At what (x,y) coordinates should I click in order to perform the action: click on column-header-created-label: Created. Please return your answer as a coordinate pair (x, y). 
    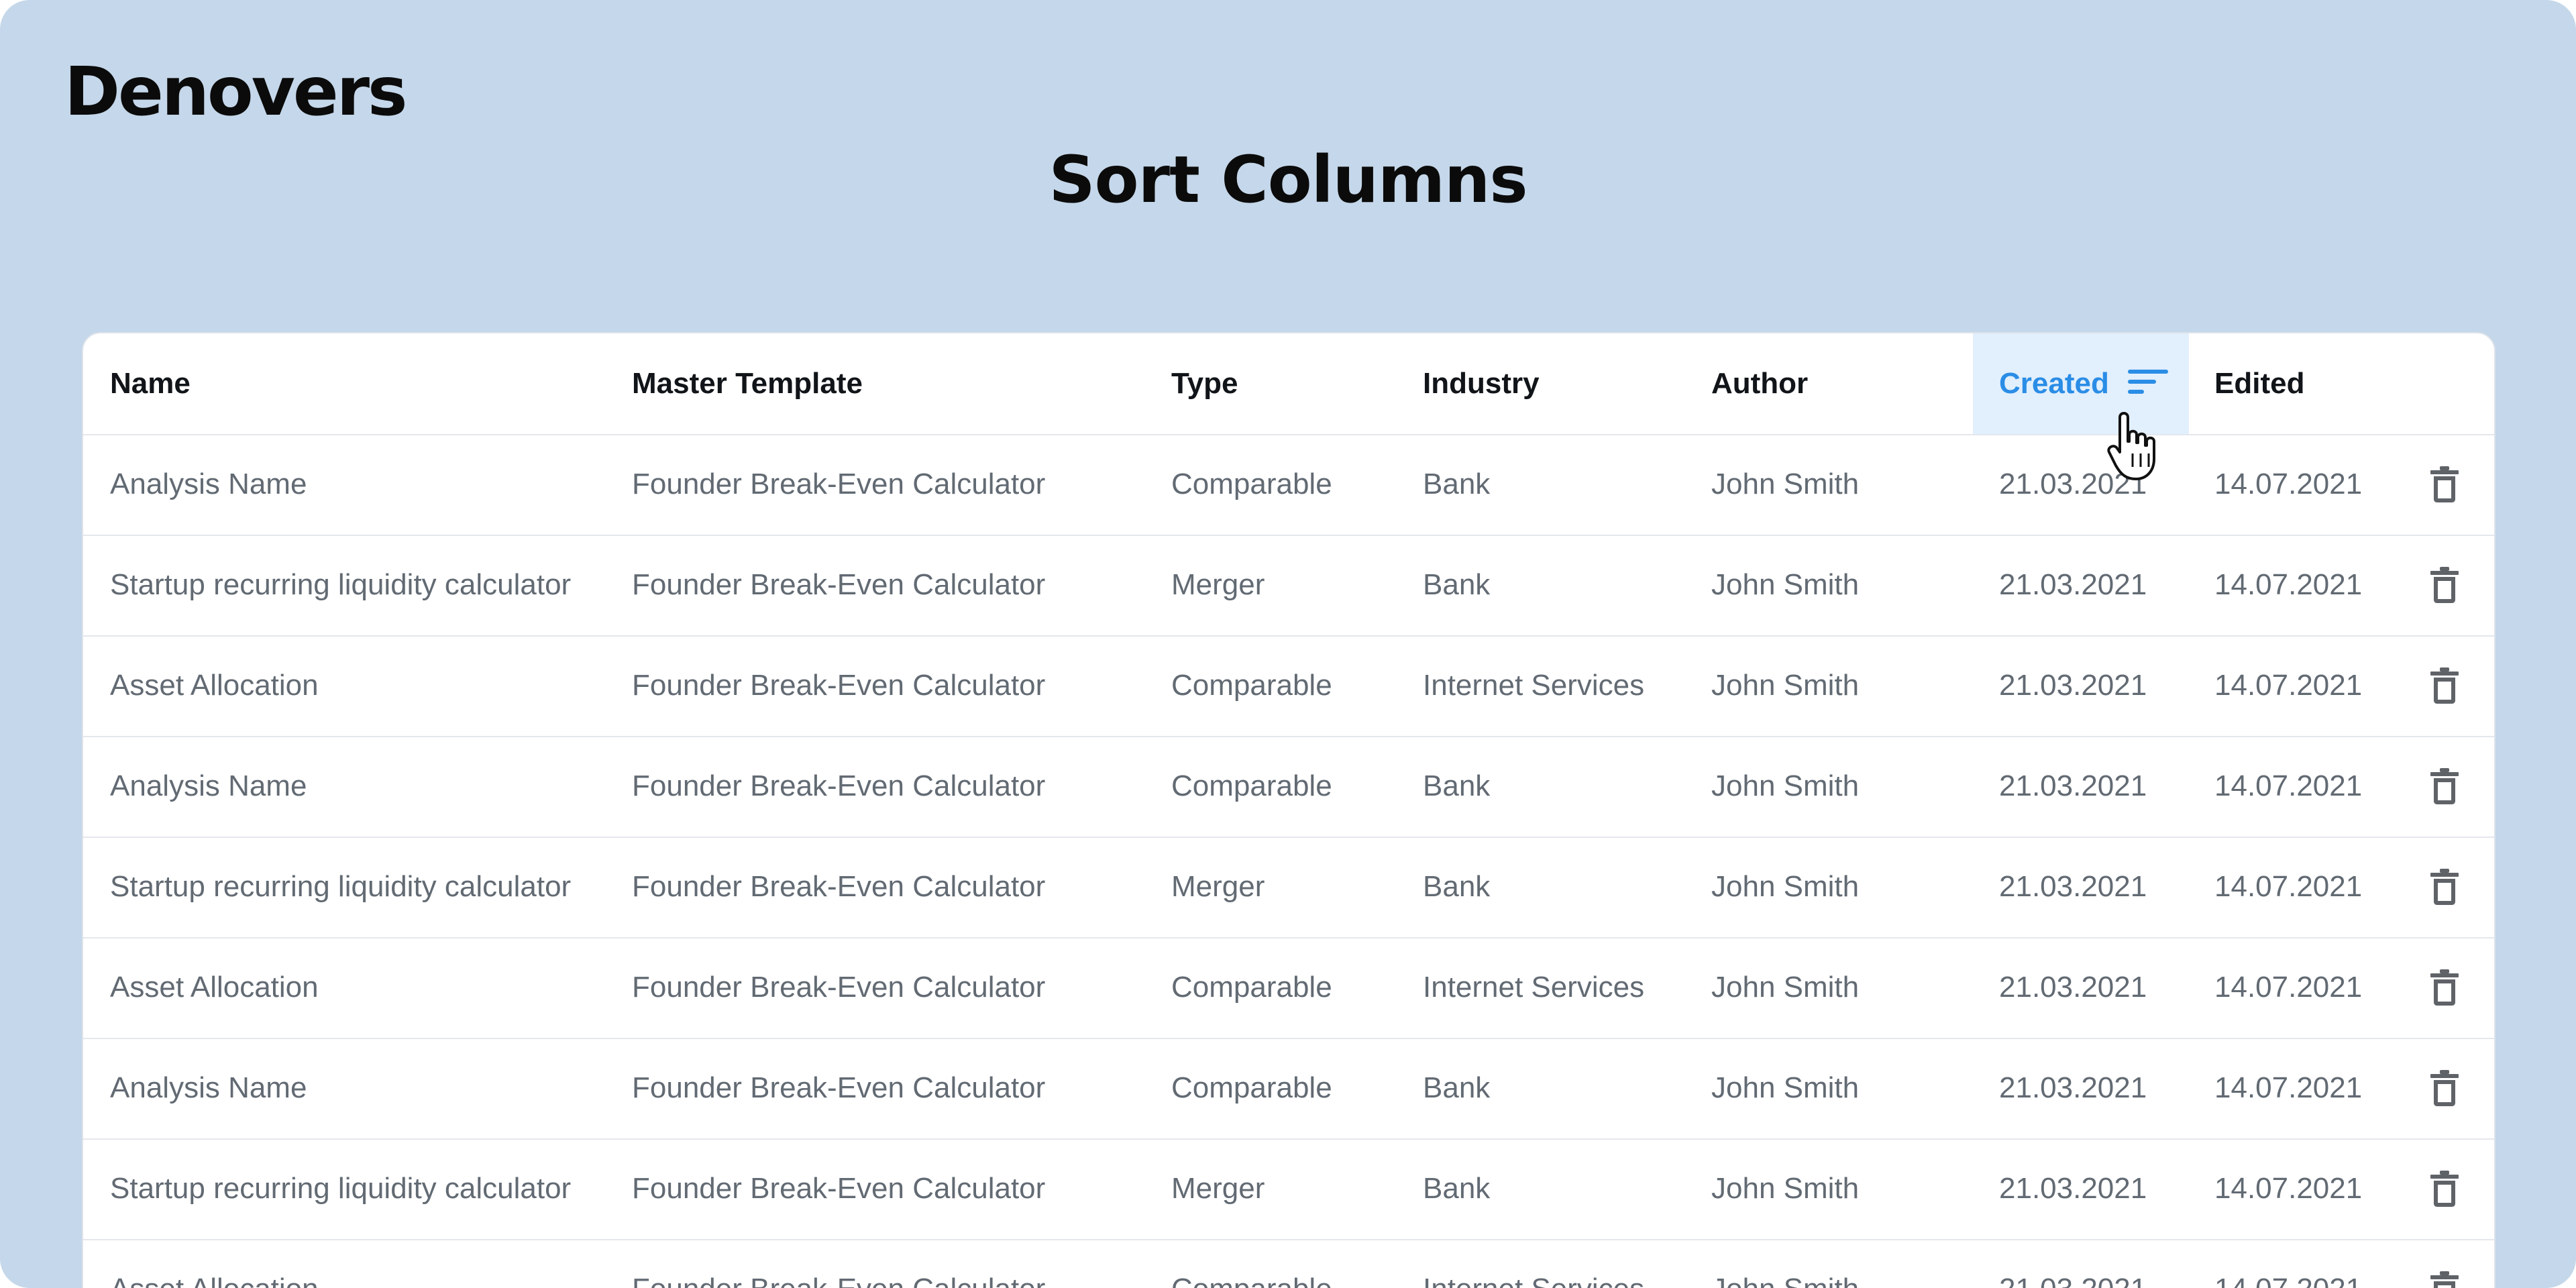
    Looking at the image, I should click on (2054, 383).